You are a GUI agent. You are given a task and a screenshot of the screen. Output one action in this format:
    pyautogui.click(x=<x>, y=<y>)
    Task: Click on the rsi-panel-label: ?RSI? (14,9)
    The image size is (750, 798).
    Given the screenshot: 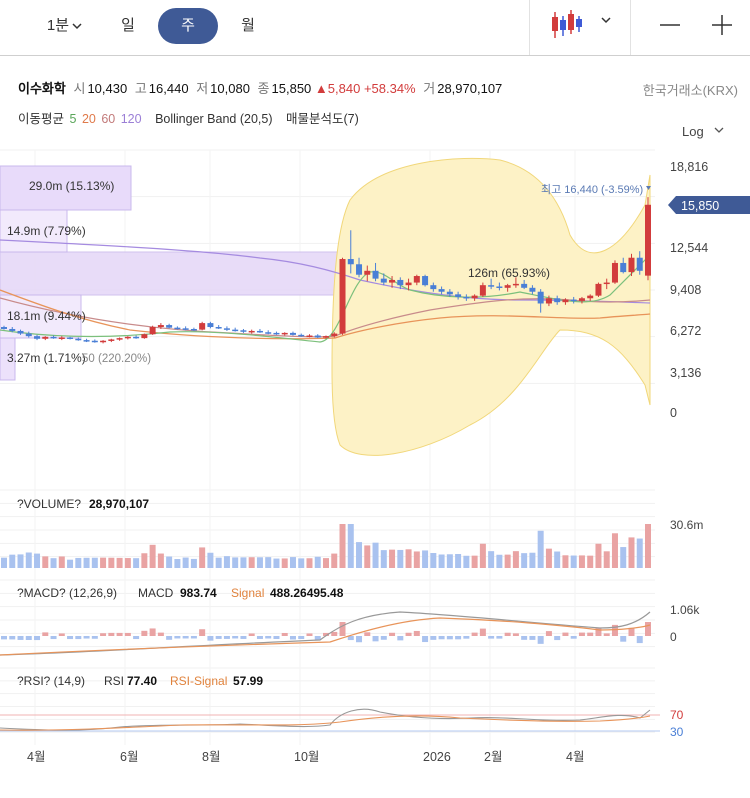 What is the action you would take?
    pyautogui.click(x=51, y=681)
    